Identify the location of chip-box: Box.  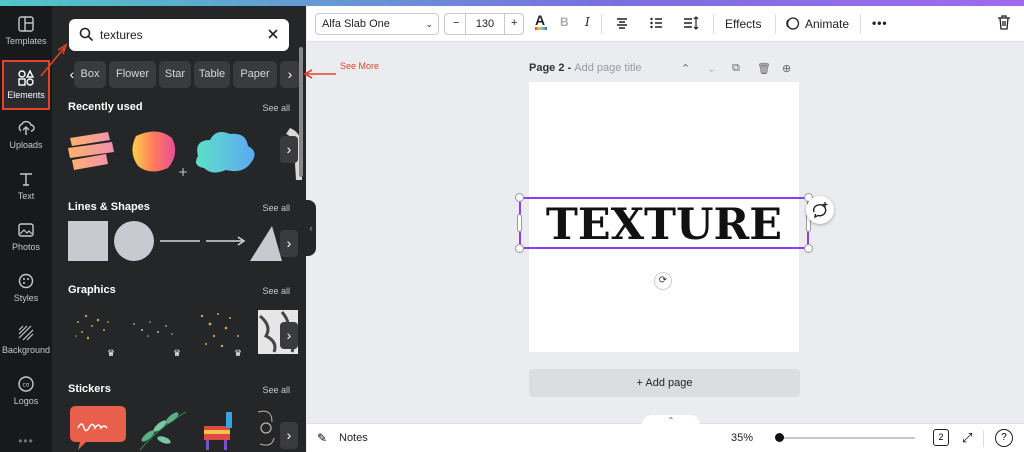
(90, 74).